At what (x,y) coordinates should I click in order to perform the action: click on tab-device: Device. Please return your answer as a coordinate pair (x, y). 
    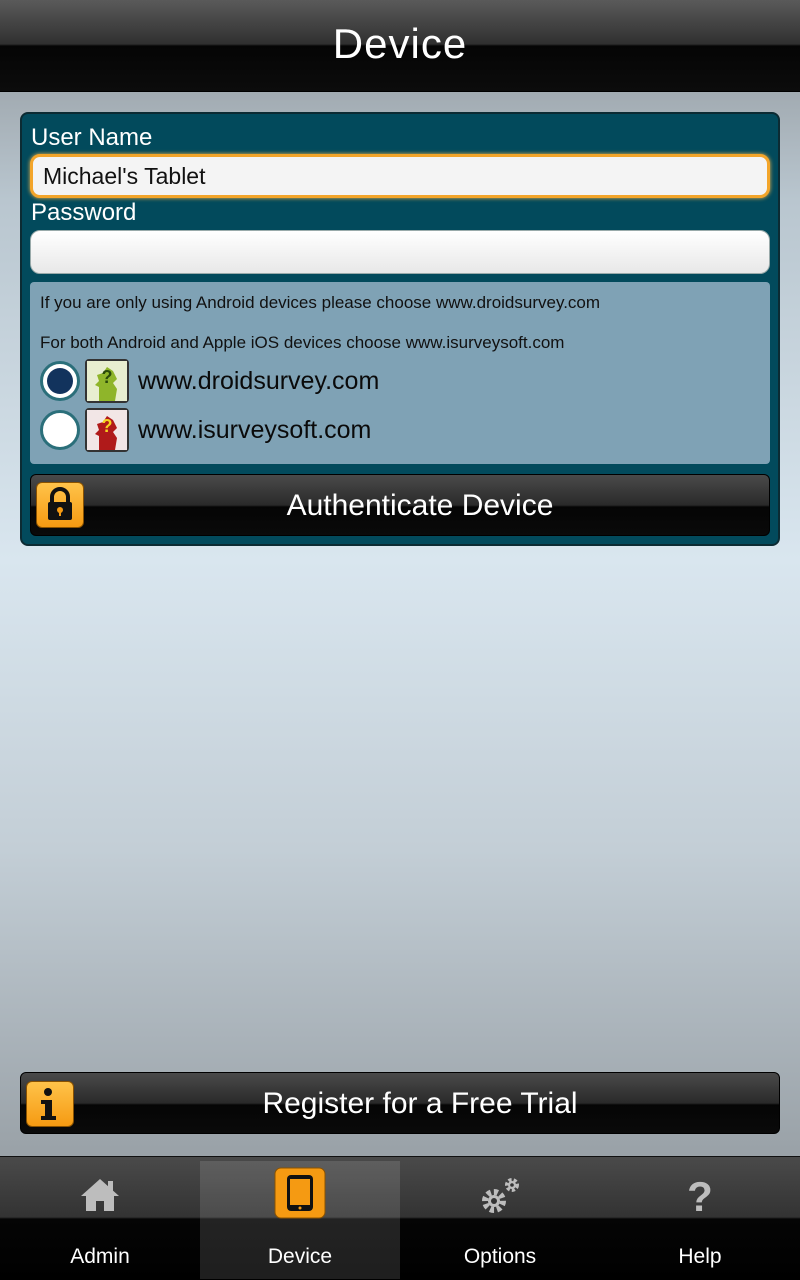
    Looking at the image, I should click on (300, 1220).